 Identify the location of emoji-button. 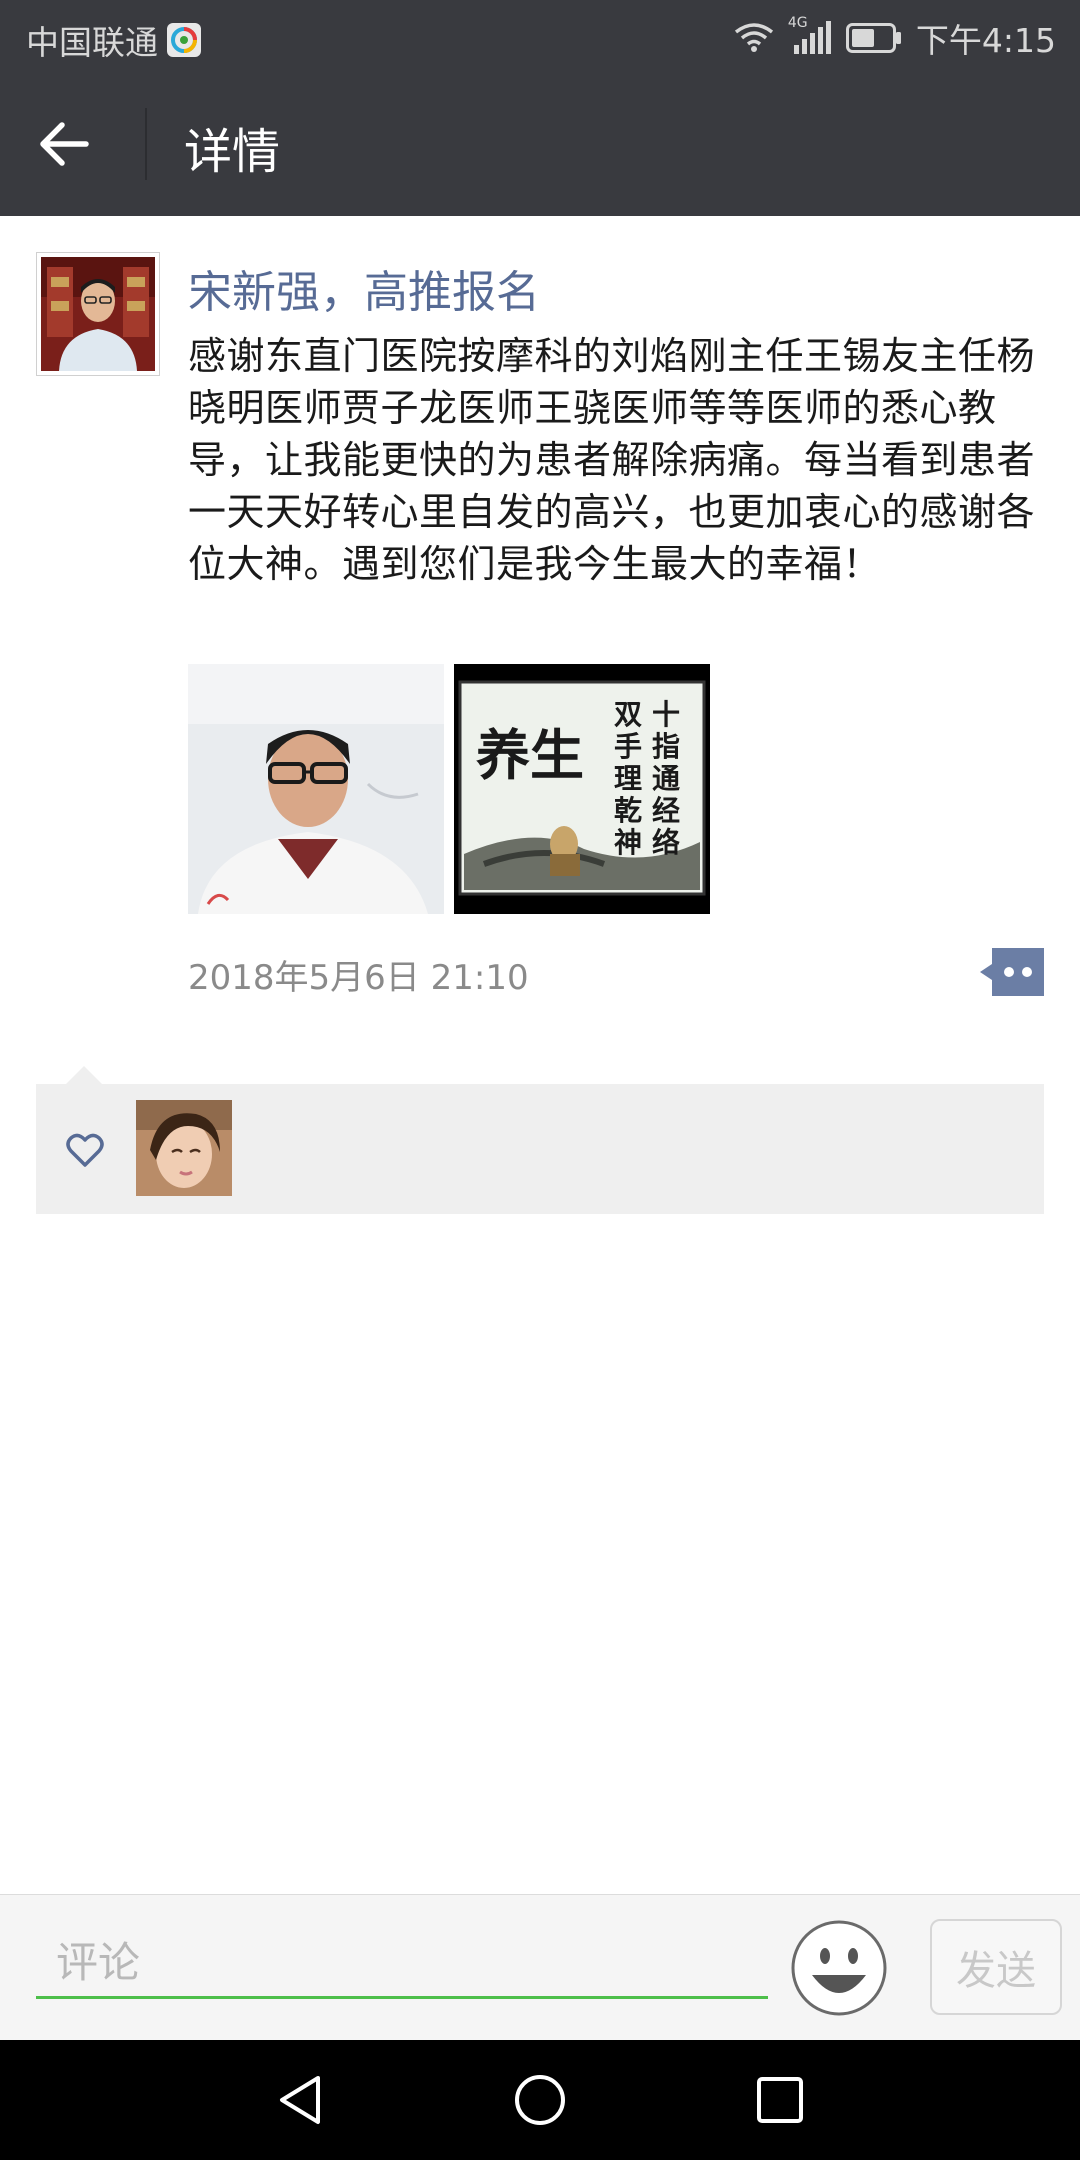
(839, 1968).